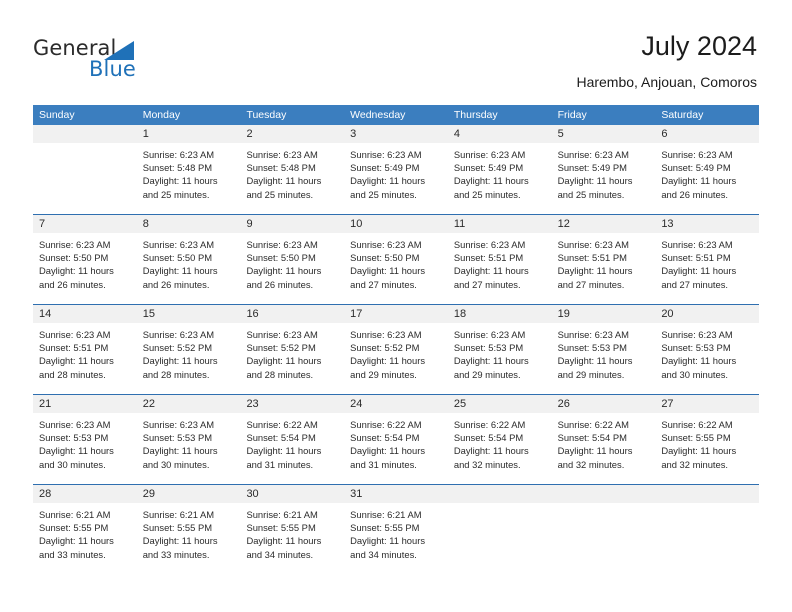  What do you see at coordinates (695, 284) in the screenshot?
I see `day-detail-line: and 27 minutes.` at bounding box center [695, 284].